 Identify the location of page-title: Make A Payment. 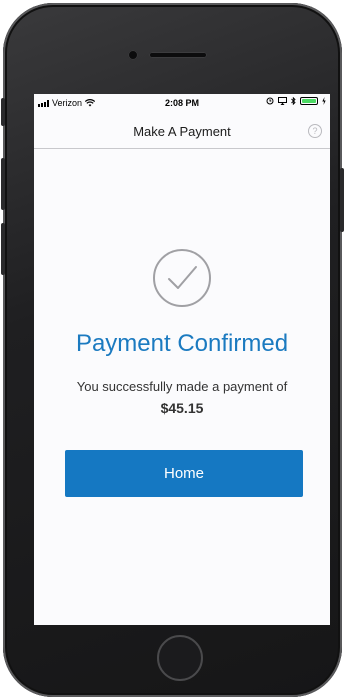
(182, 131).